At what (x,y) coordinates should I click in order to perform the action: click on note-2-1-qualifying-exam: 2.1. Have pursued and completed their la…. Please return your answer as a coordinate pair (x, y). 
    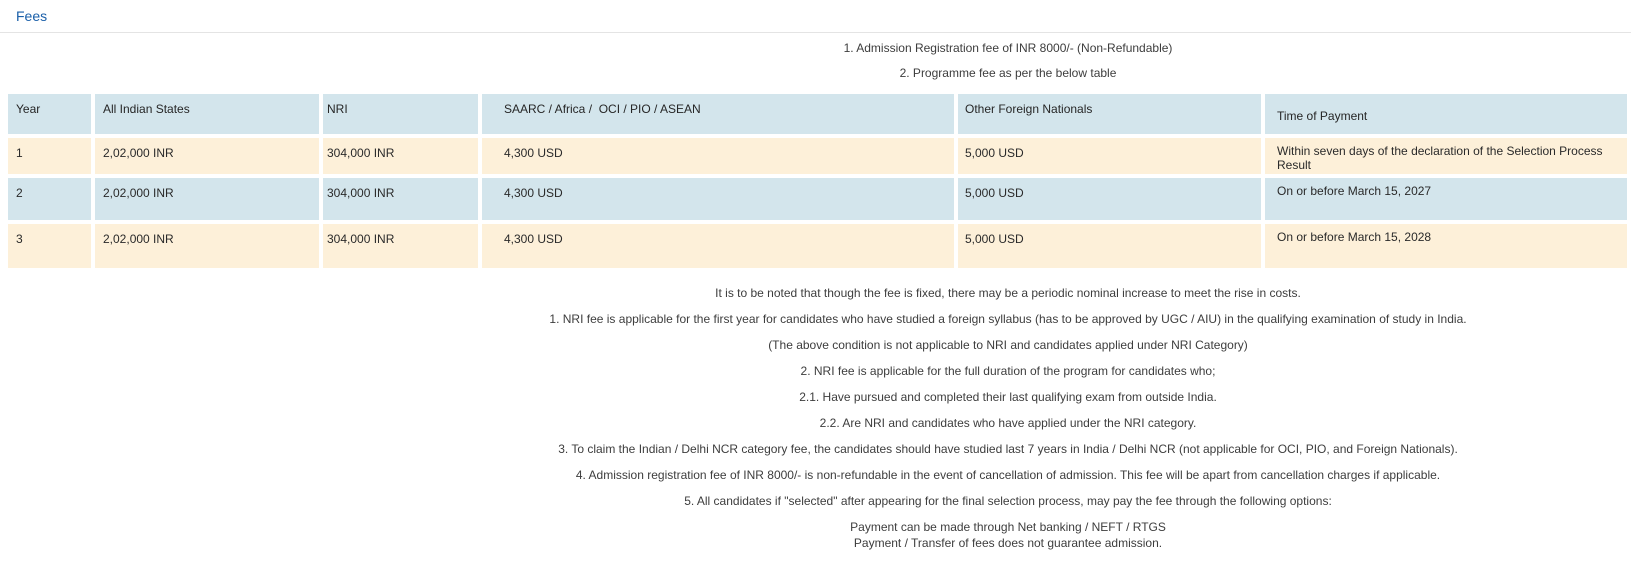
    Looking at the image, I should click on (1008, 397).